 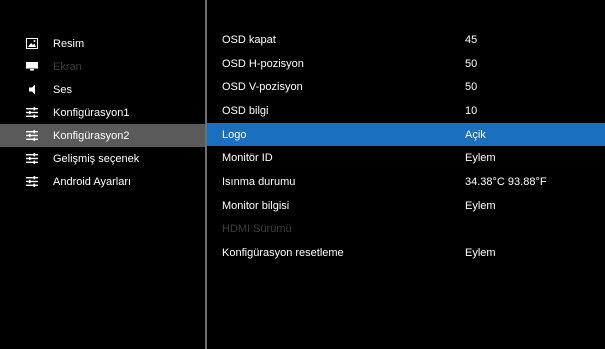 What do you see at coordinates (471, 110) in the screenshot?
I see `setting-value: 10` at bounding box center [471, 110].